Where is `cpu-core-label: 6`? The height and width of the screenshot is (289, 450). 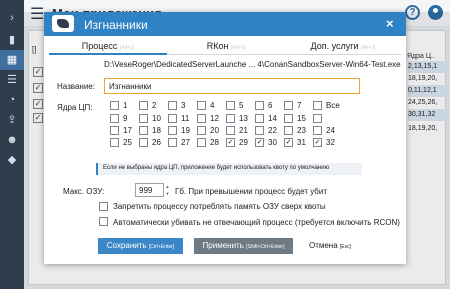
cpu-core-label: 6 is located at coordinates (270, 105).